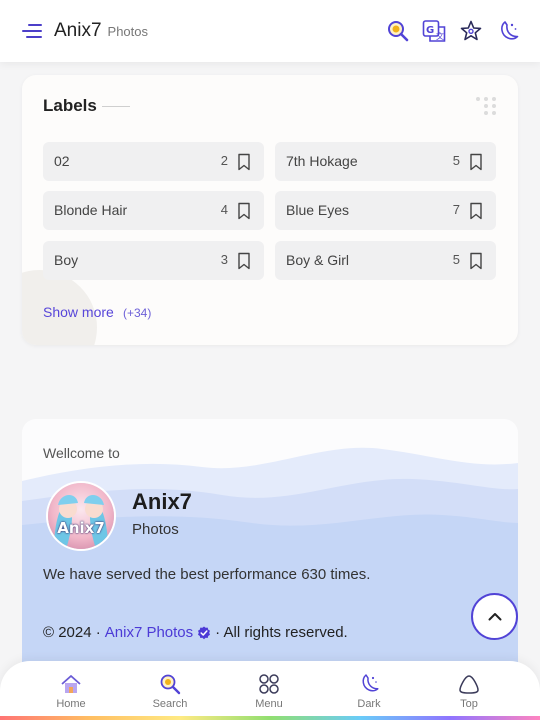  I want to click on label-item: 02 2, so click(153, 161).